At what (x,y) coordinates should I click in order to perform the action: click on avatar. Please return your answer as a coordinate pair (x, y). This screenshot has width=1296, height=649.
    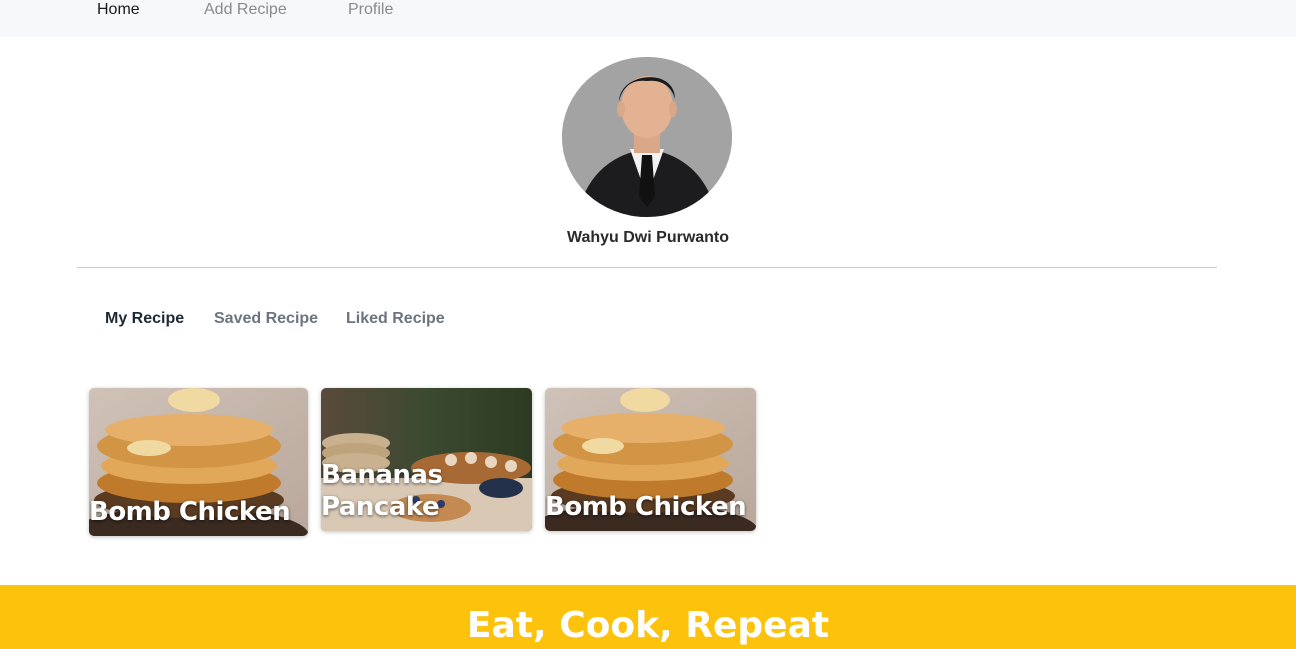
    Looking at the image, I should click on (647, 137).